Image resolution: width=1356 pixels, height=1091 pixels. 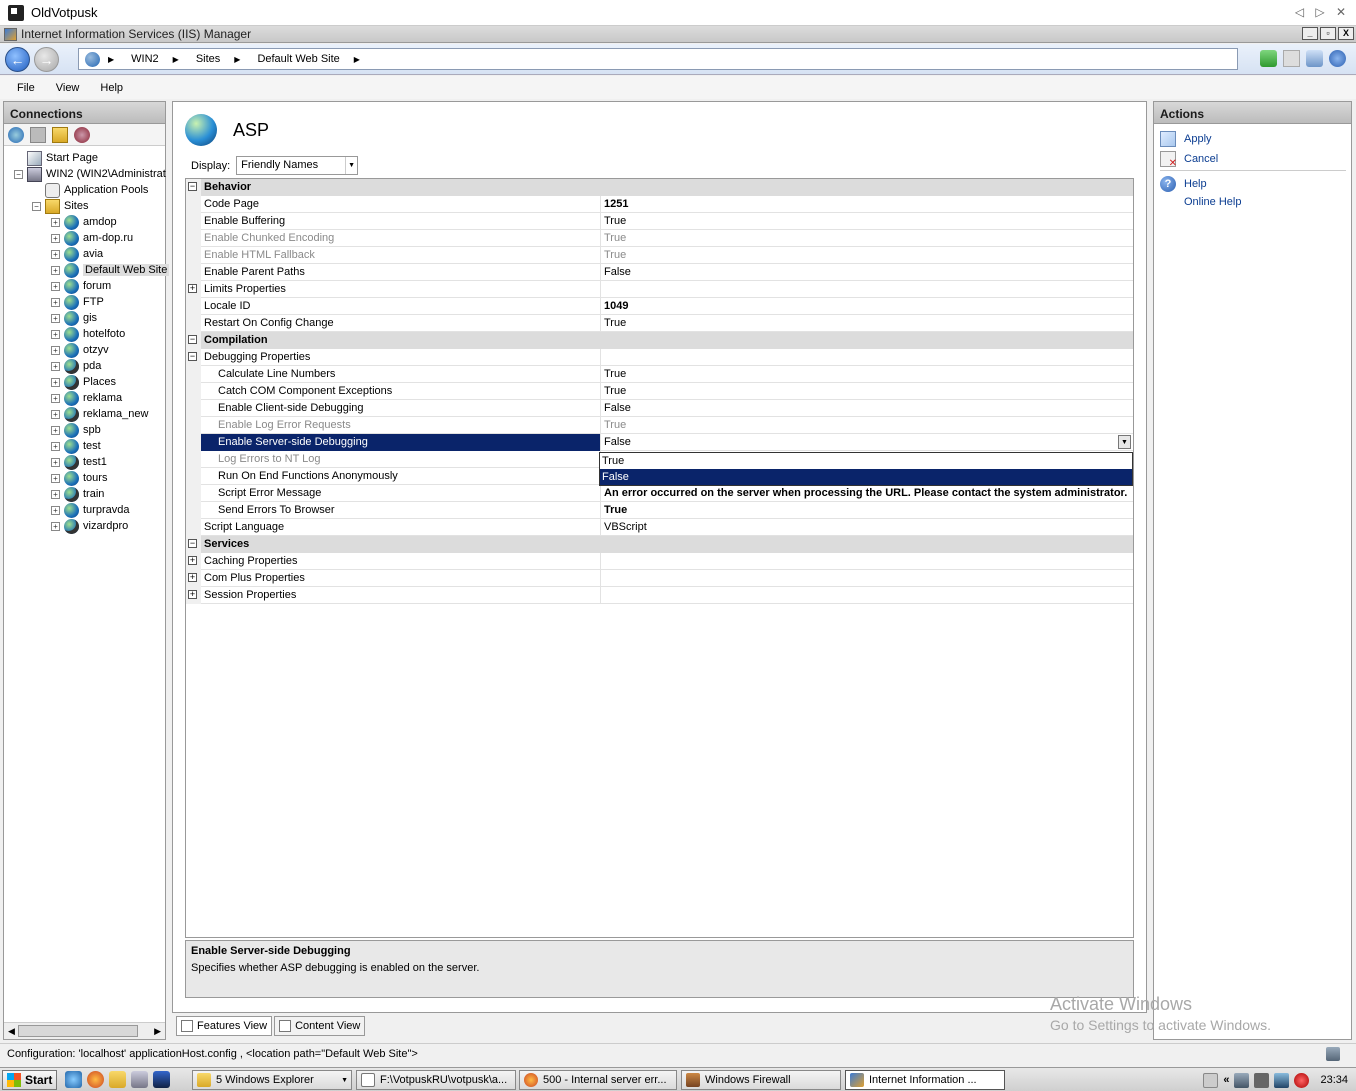 What do you see at coordinates (77, 254) in the screenshot?
I see `tree-item: + avia` at bounding box center [77, 254].